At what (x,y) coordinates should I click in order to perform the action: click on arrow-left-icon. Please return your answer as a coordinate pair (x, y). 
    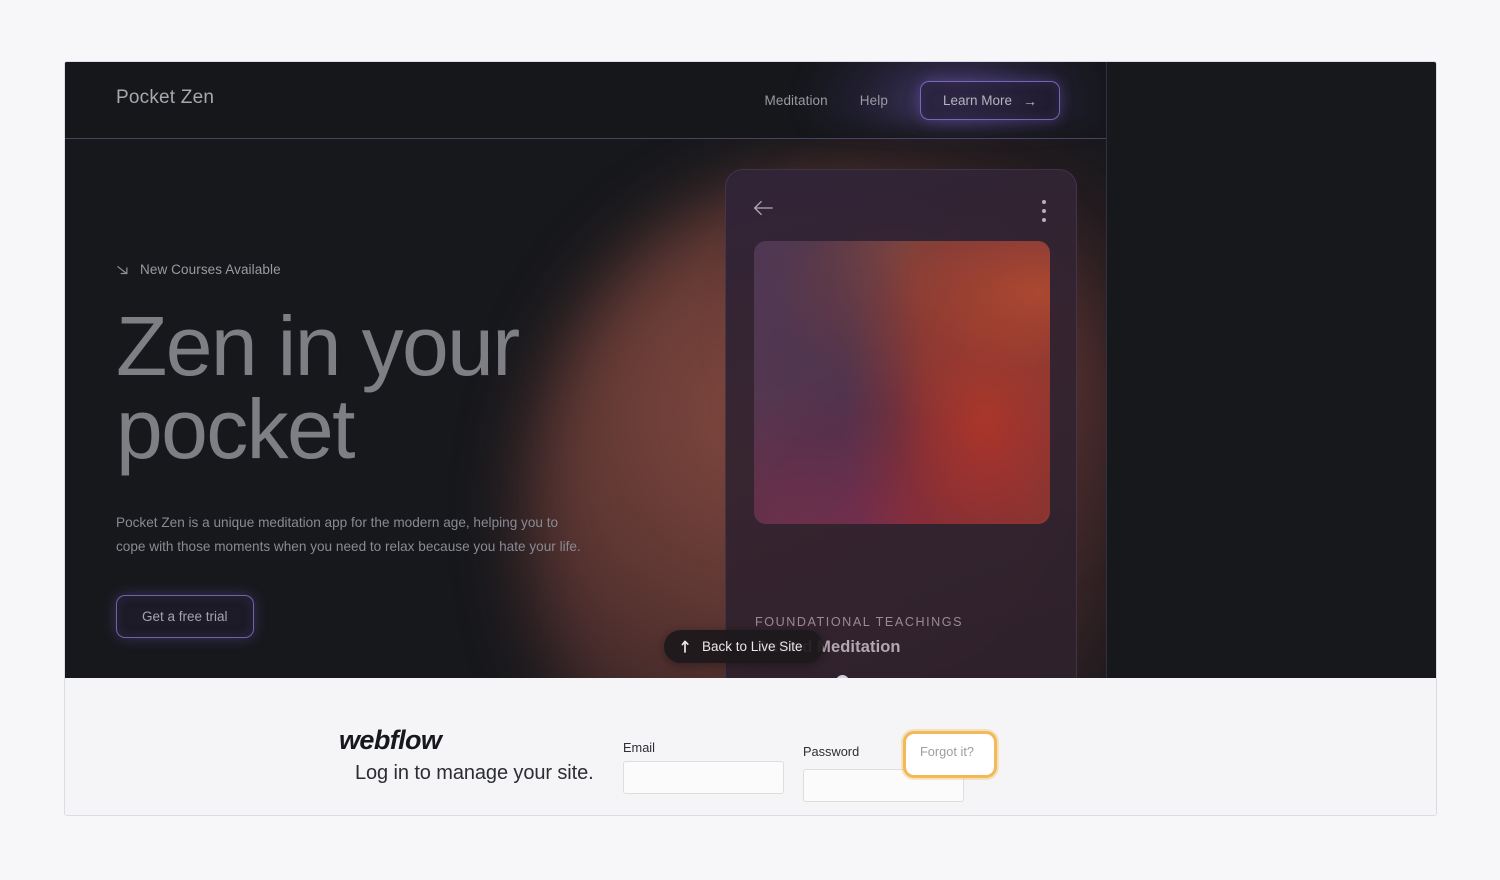
    Looking at the image, I should click on (763, 208).